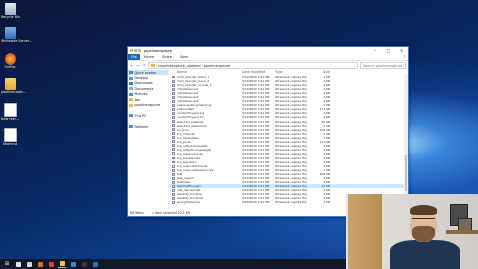 This screenshot has height=269, width=478. Describe the element at coordinates (171, 213) in the screenshot. I see `selection-info: 1 item selected 22.1 KB` at that location.